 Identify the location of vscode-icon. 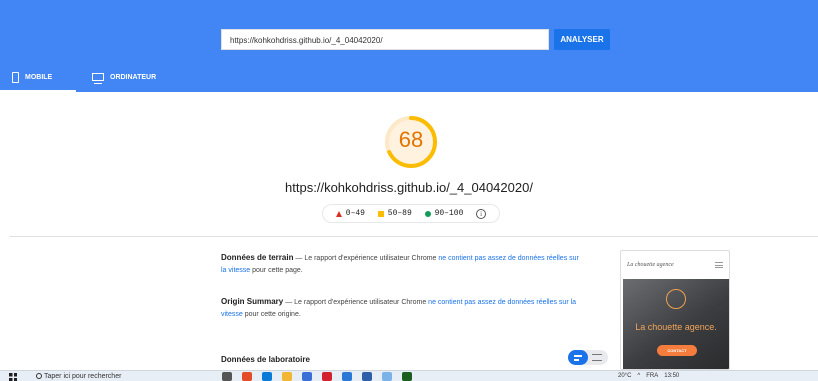
(347, 376).